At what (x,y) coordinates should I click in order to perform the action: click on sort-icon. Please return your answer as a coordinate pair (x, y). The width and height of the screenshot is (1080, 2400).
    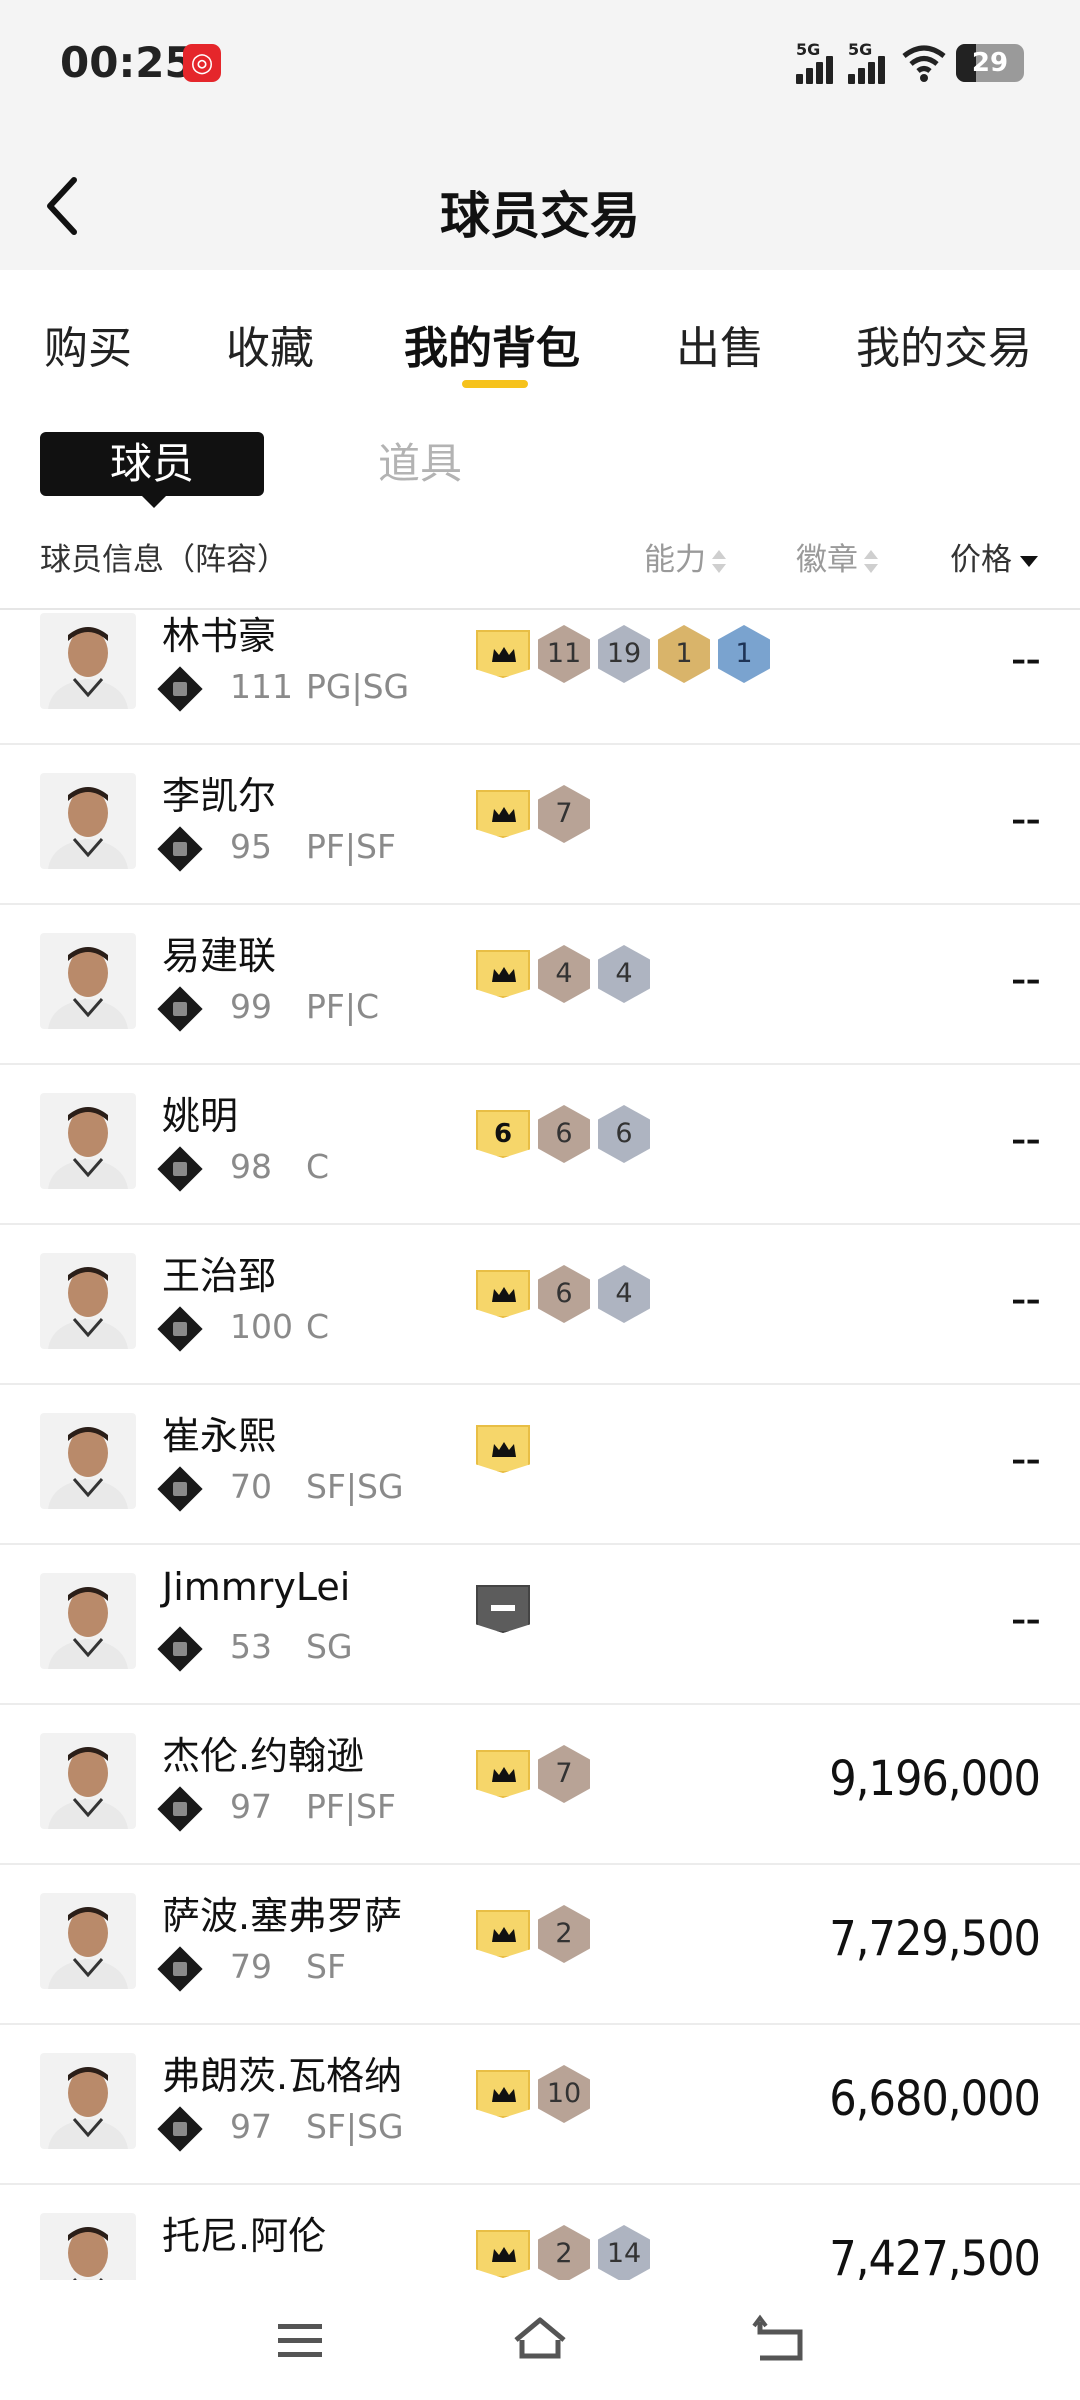
    Looking at the image, I should click on (871, 561).